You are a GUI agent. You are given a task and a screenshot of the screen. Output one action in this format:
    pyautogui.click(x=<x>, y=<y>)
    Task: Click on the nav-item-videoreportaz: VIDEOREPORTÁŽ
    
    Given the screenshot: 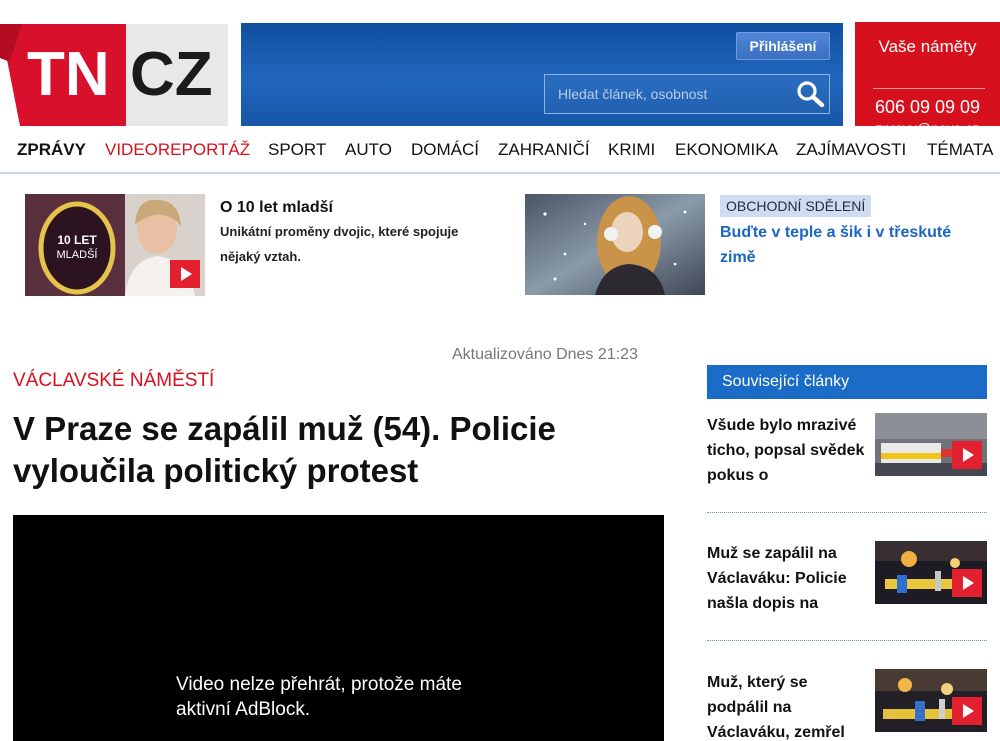 What is the action you would take?
    pyautogui.click(x=177, y=150)
    